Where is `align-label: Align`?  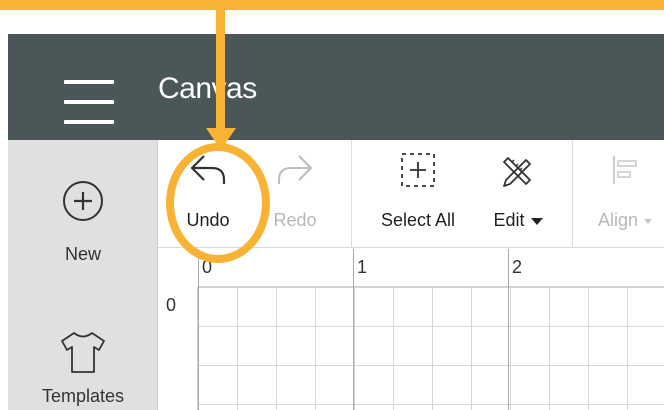
align-label: Align is located at coordinates (618, 220).